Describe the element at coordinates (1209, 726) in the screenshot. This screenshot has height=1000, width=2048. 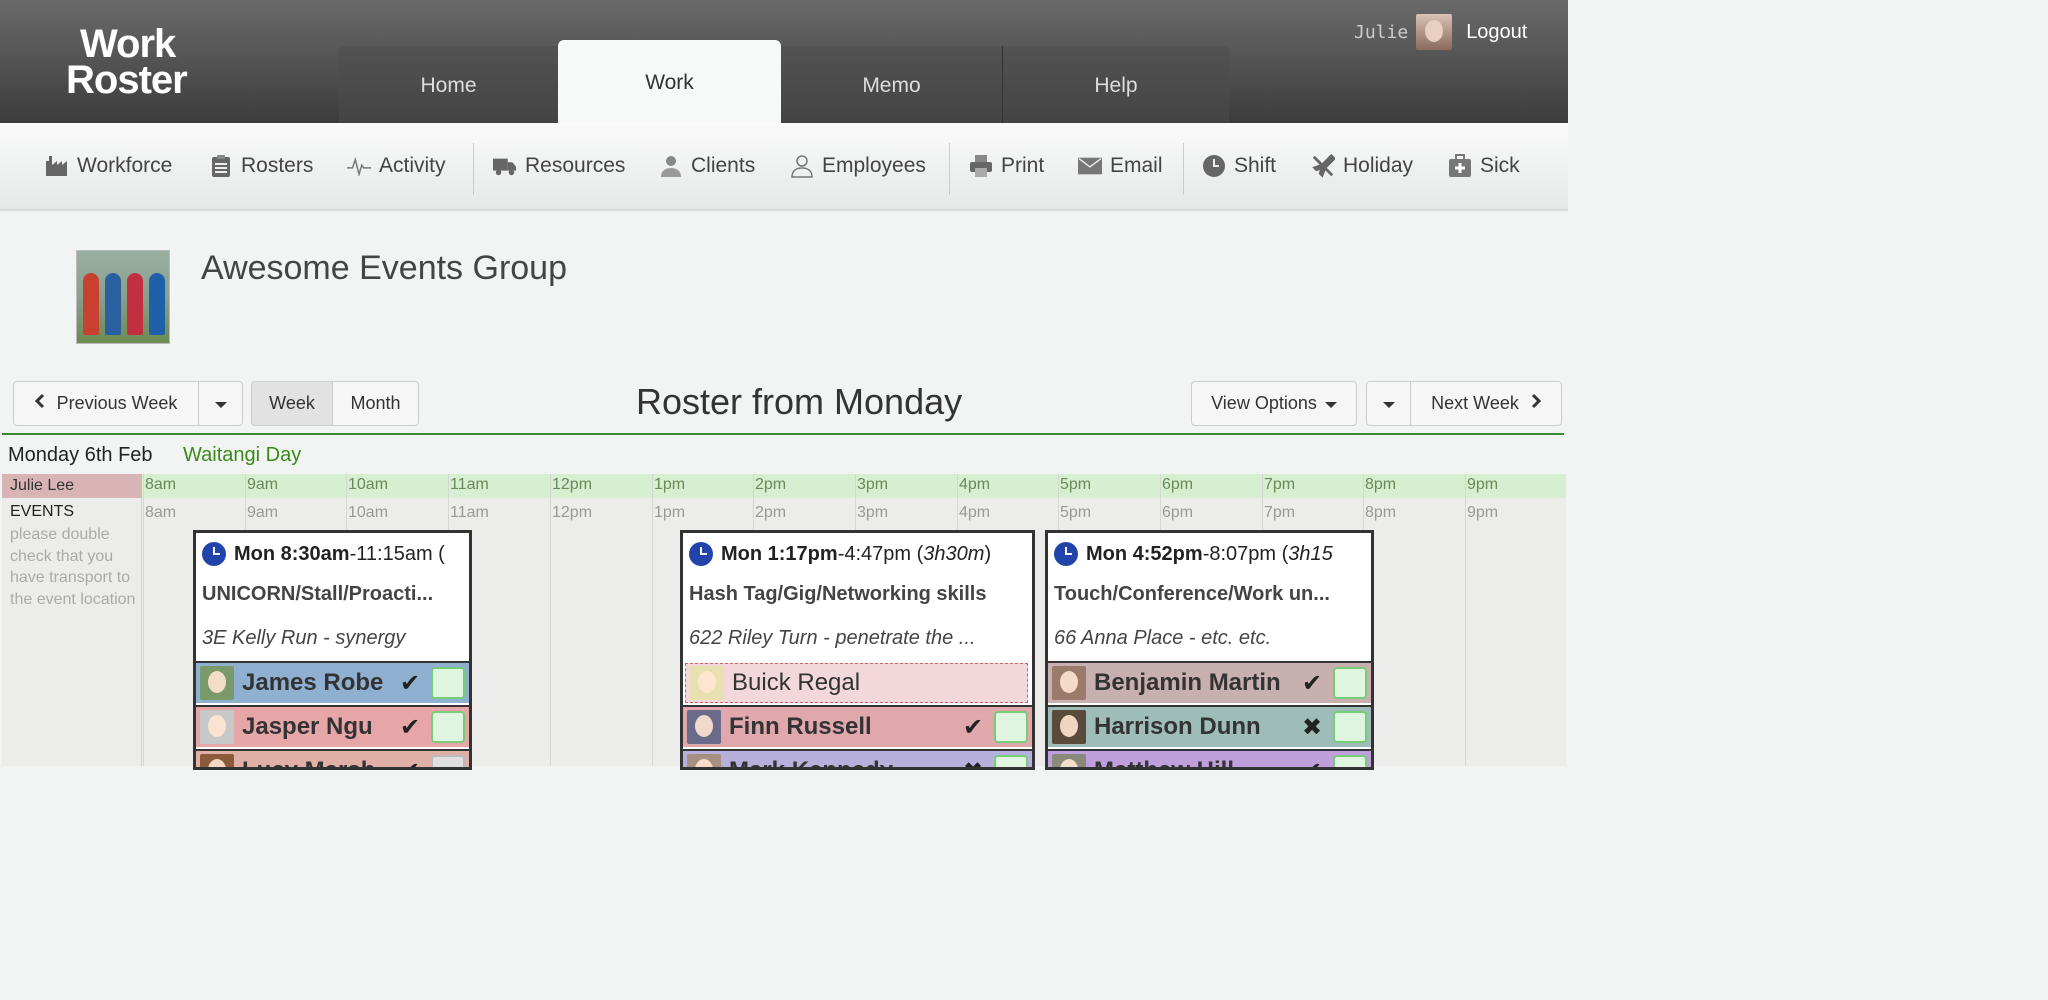
I see `staff-row: Harrison Dunn ✖` at that location.